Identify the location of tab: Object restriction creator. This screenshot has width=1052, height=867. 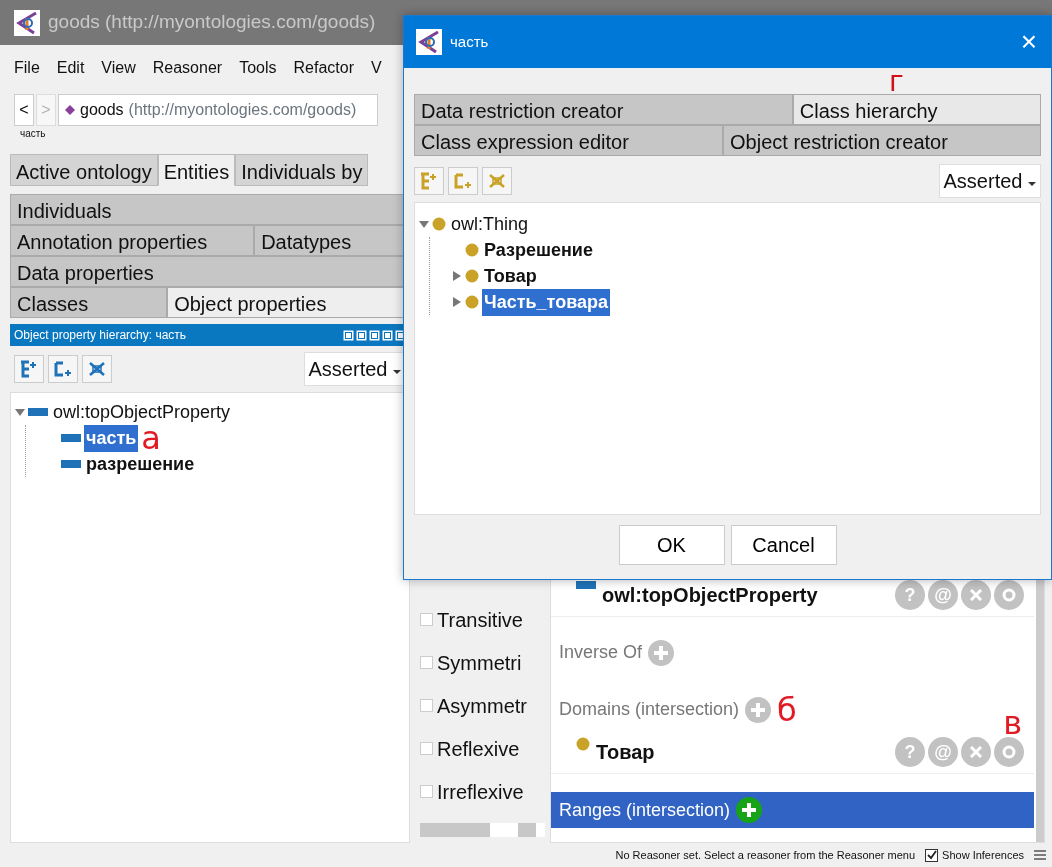
(882, 140).